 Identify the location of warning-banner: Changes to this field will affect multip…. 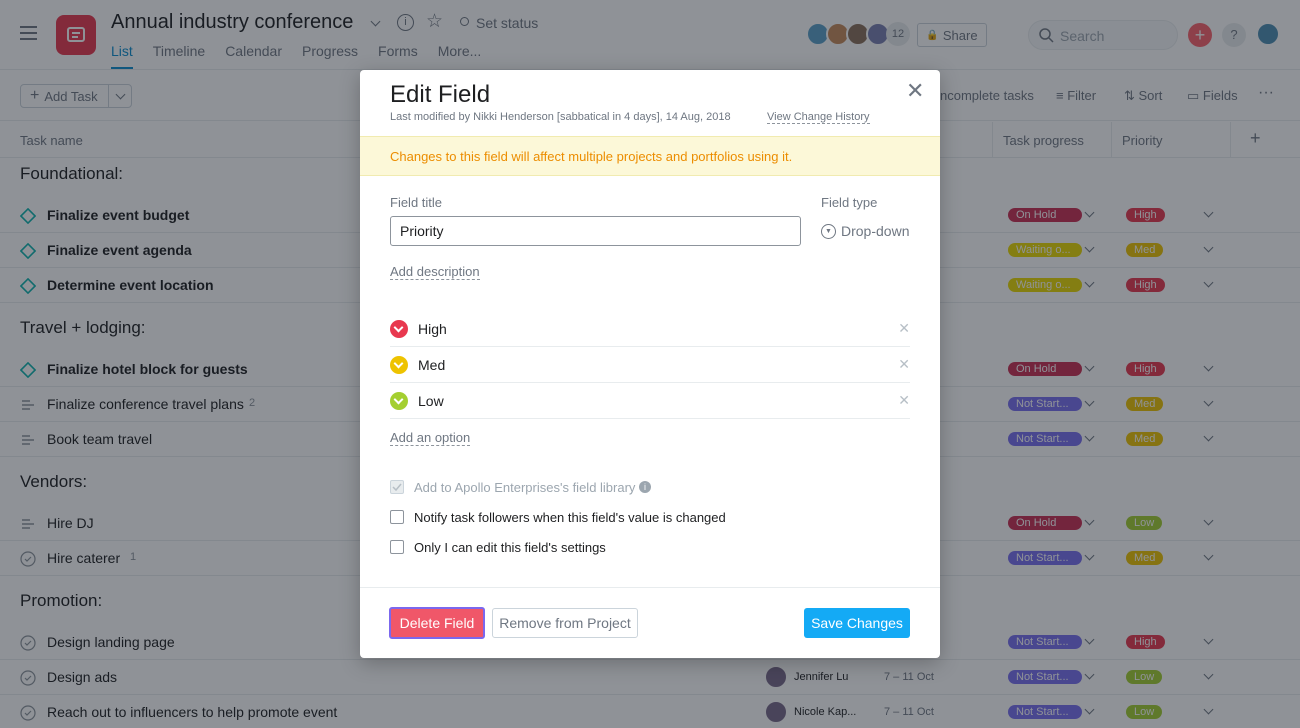
(650, 156).